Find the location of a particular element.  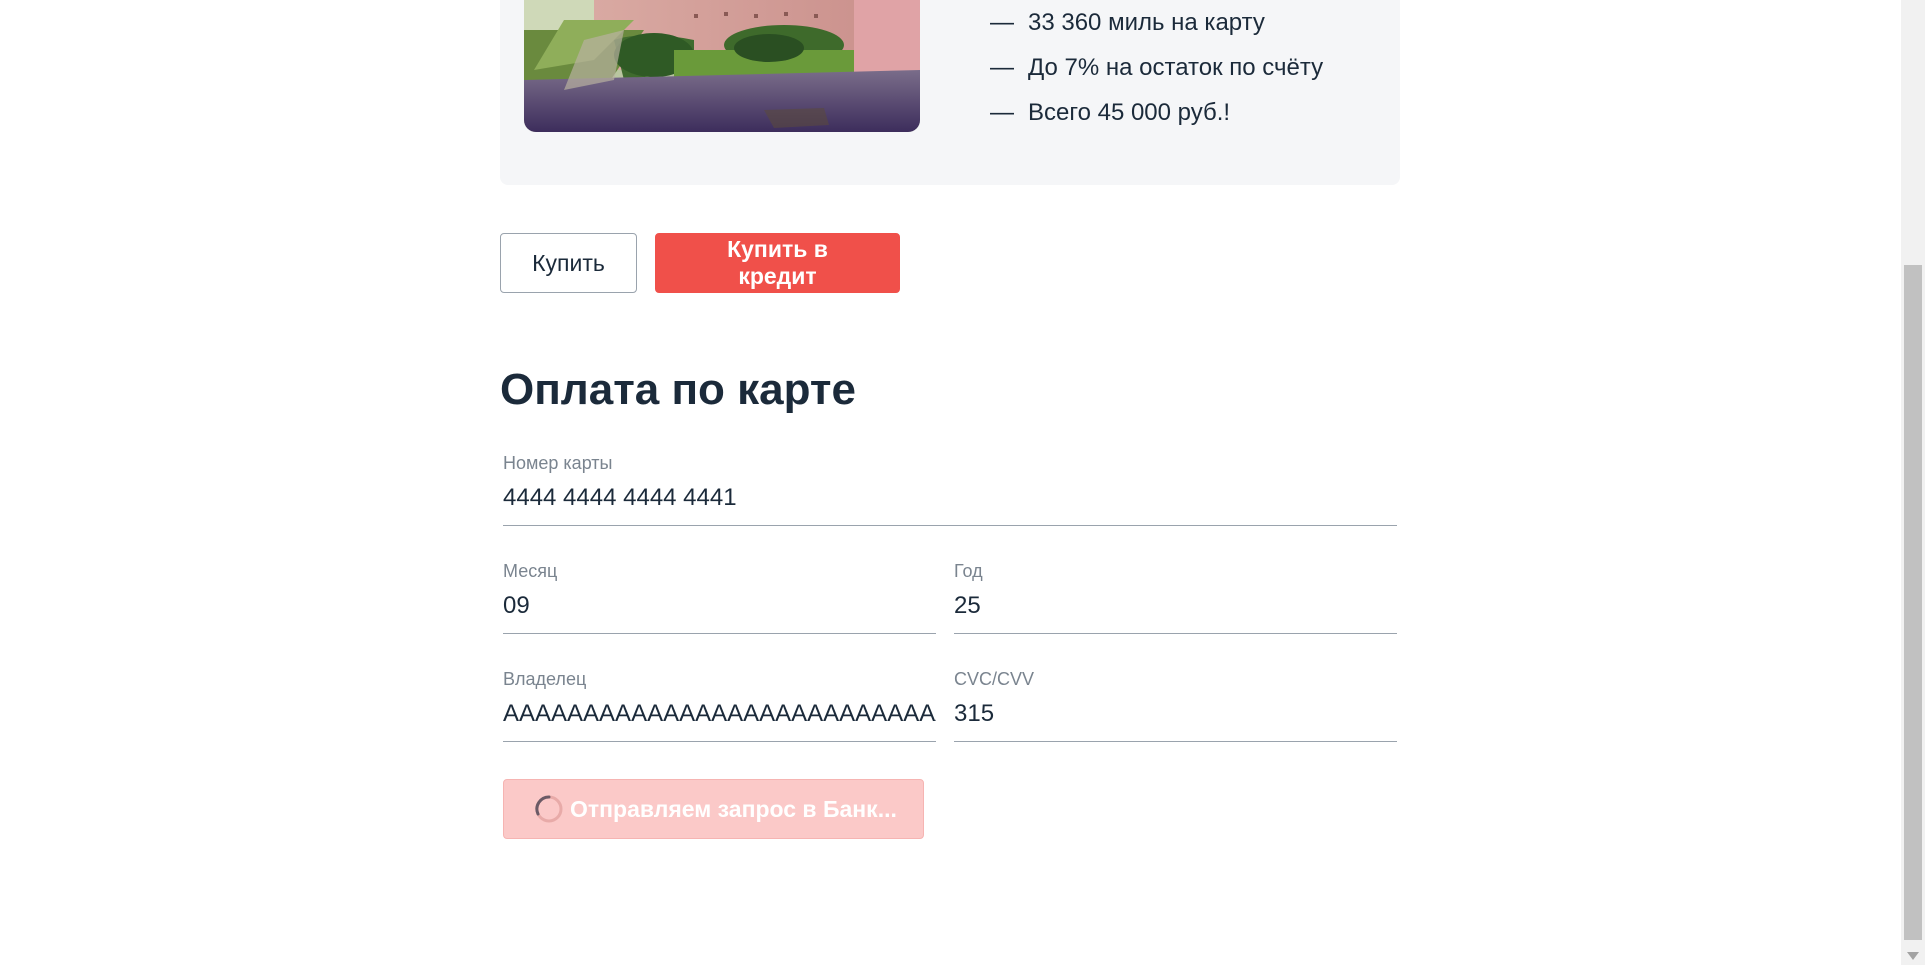

owner-field: Владелец is located at coordinates (719, 704).